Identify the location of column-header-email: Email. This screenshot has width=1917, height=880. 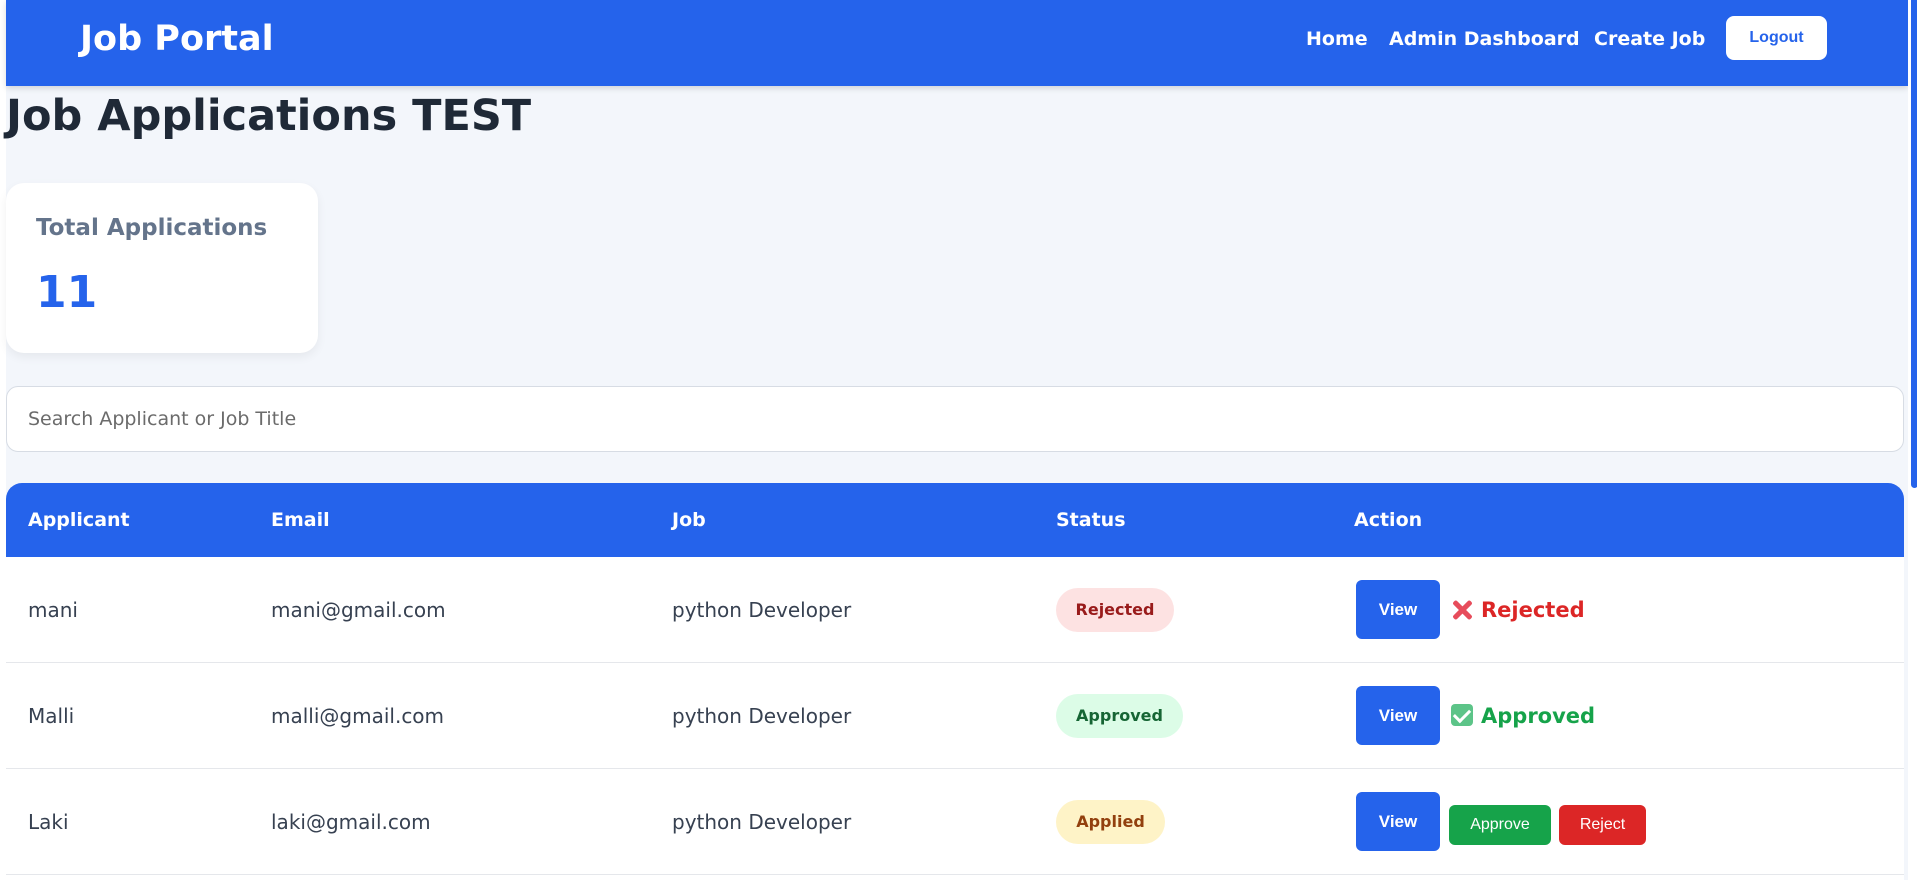
(300, 520).